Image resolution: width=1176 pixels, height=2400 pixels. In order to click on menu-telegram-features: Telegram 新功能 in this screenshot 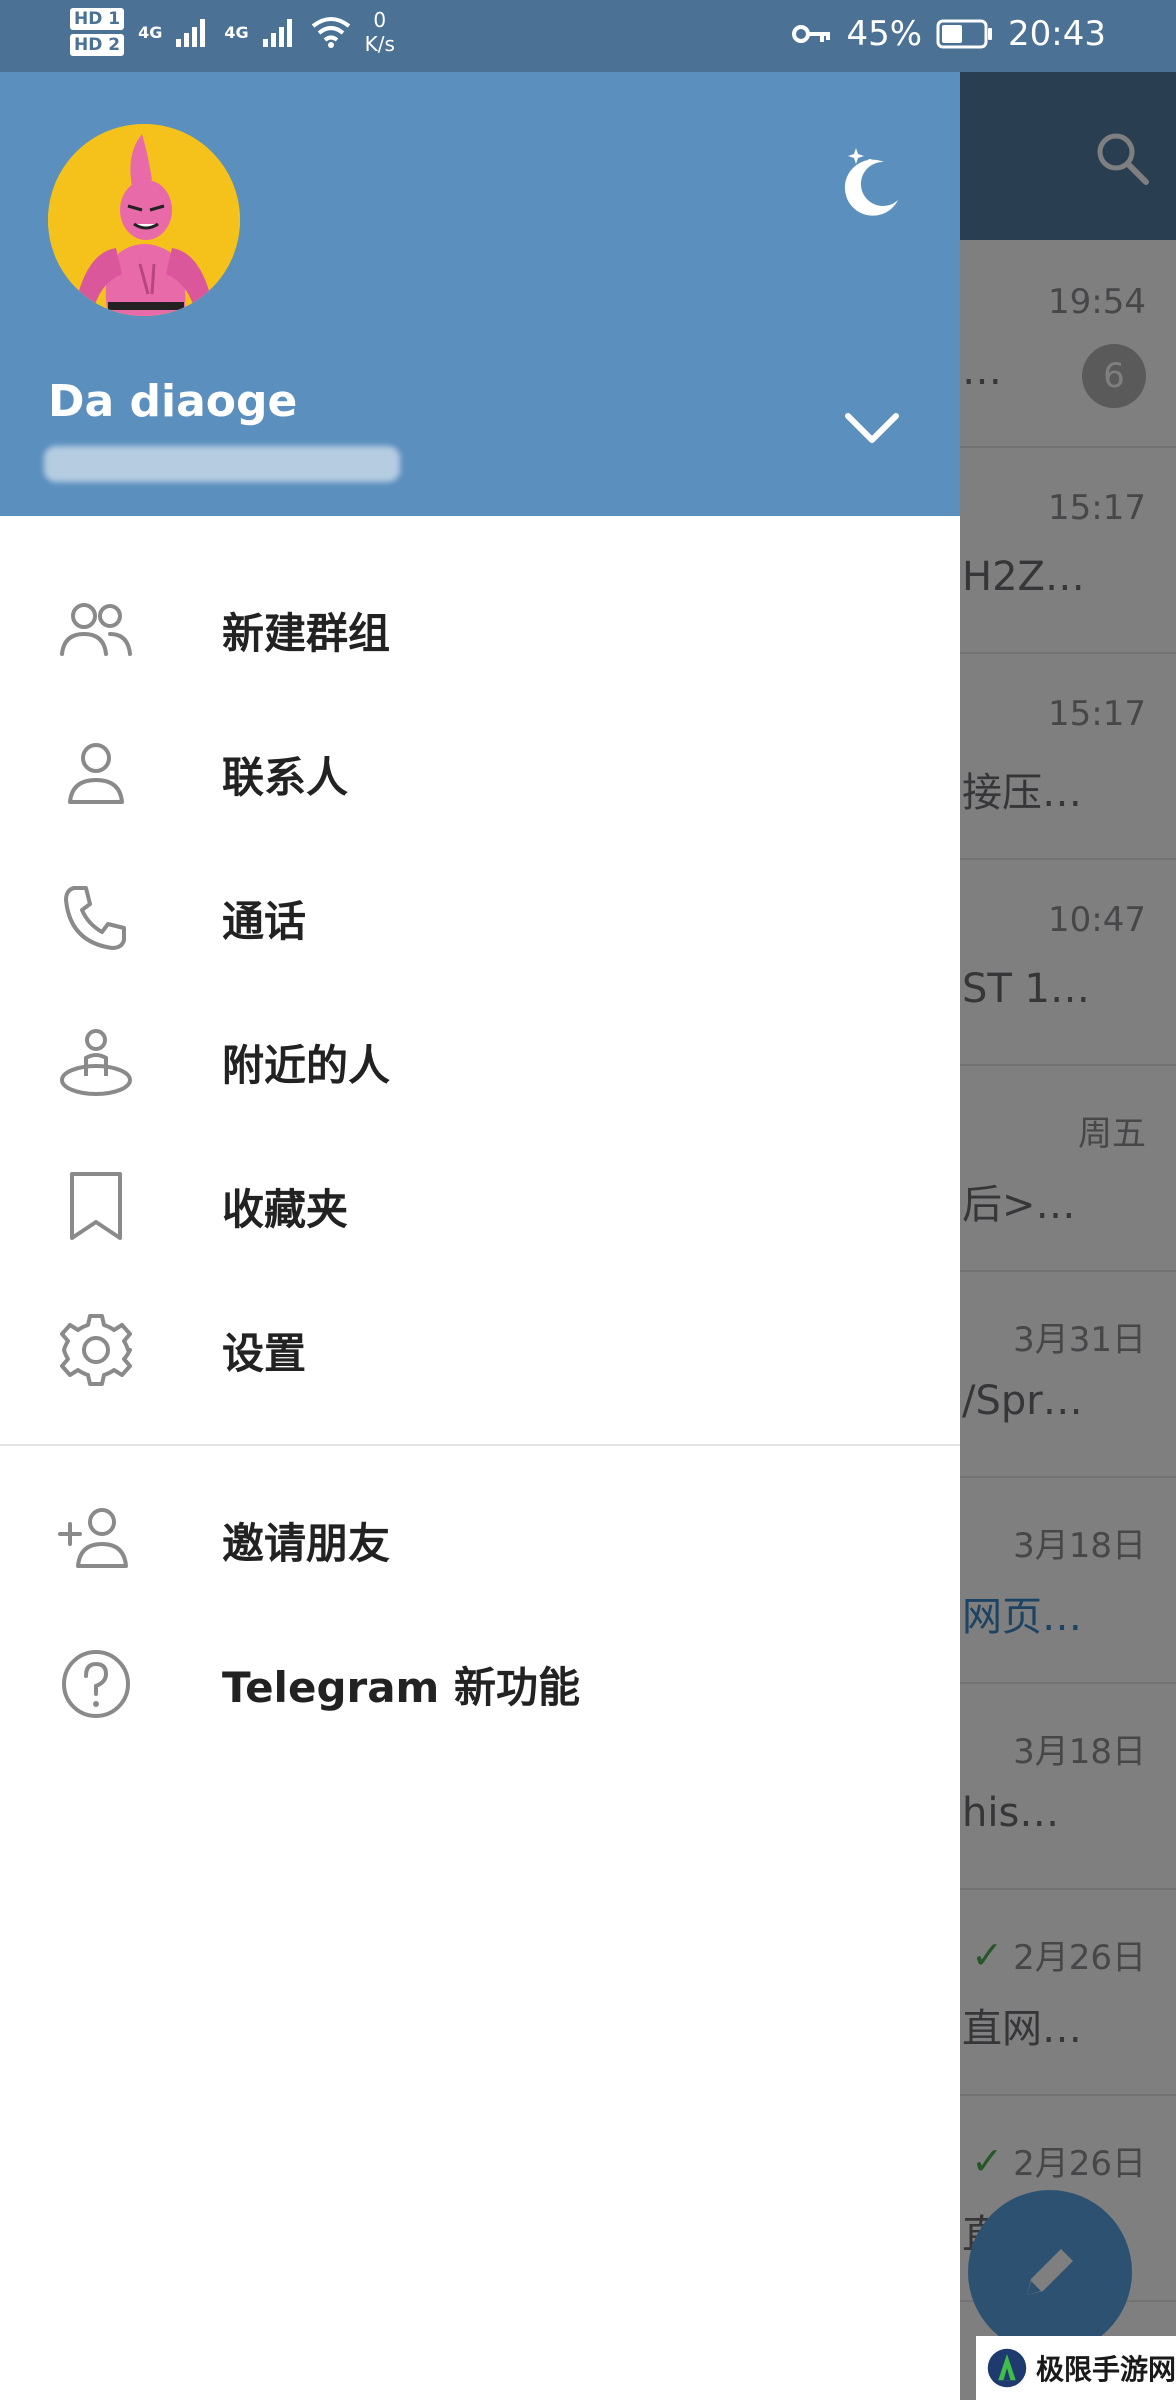, I will do `click(480, 1684)`.